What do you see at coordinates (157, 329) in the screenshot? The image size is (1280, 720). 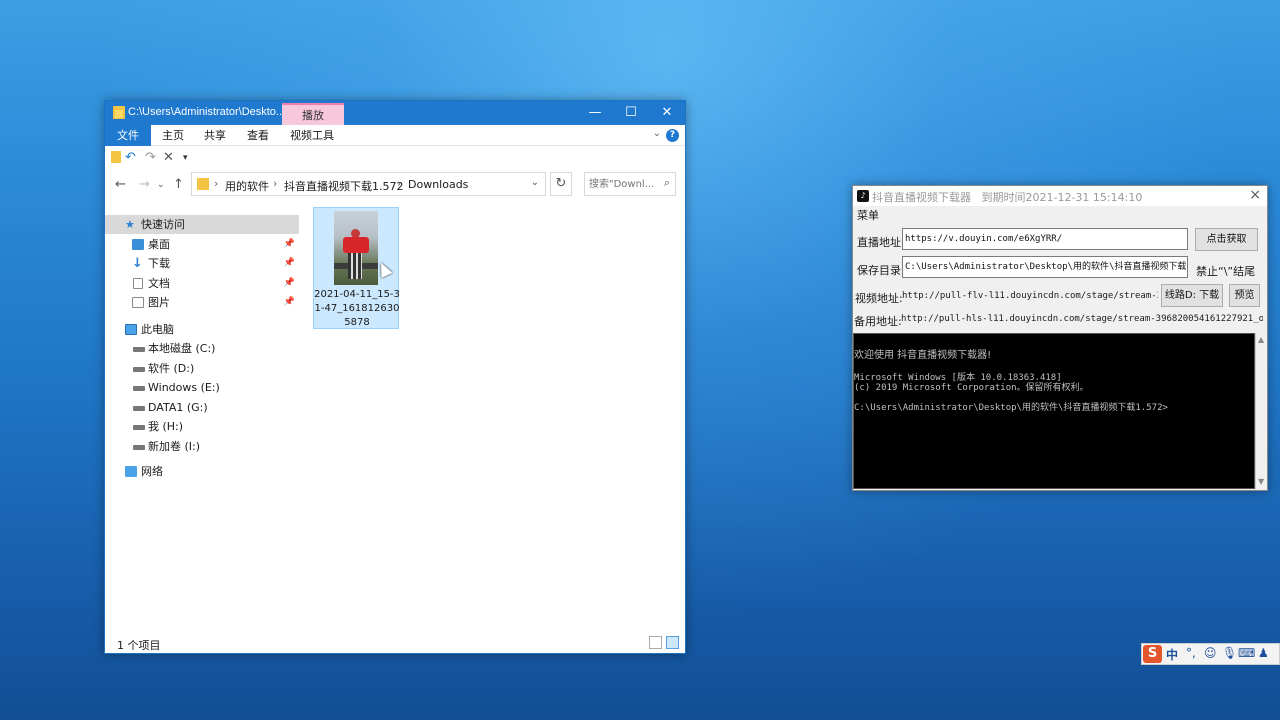 I see `nav-label: 此电脑` at bounding box center [157, 329].